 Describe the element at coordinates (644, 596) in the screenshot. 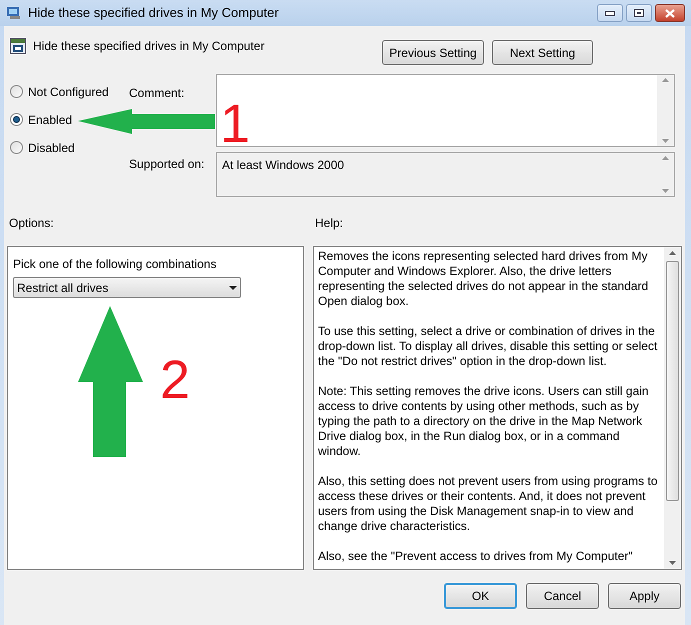

I see `apply-button: Apply` at that location.